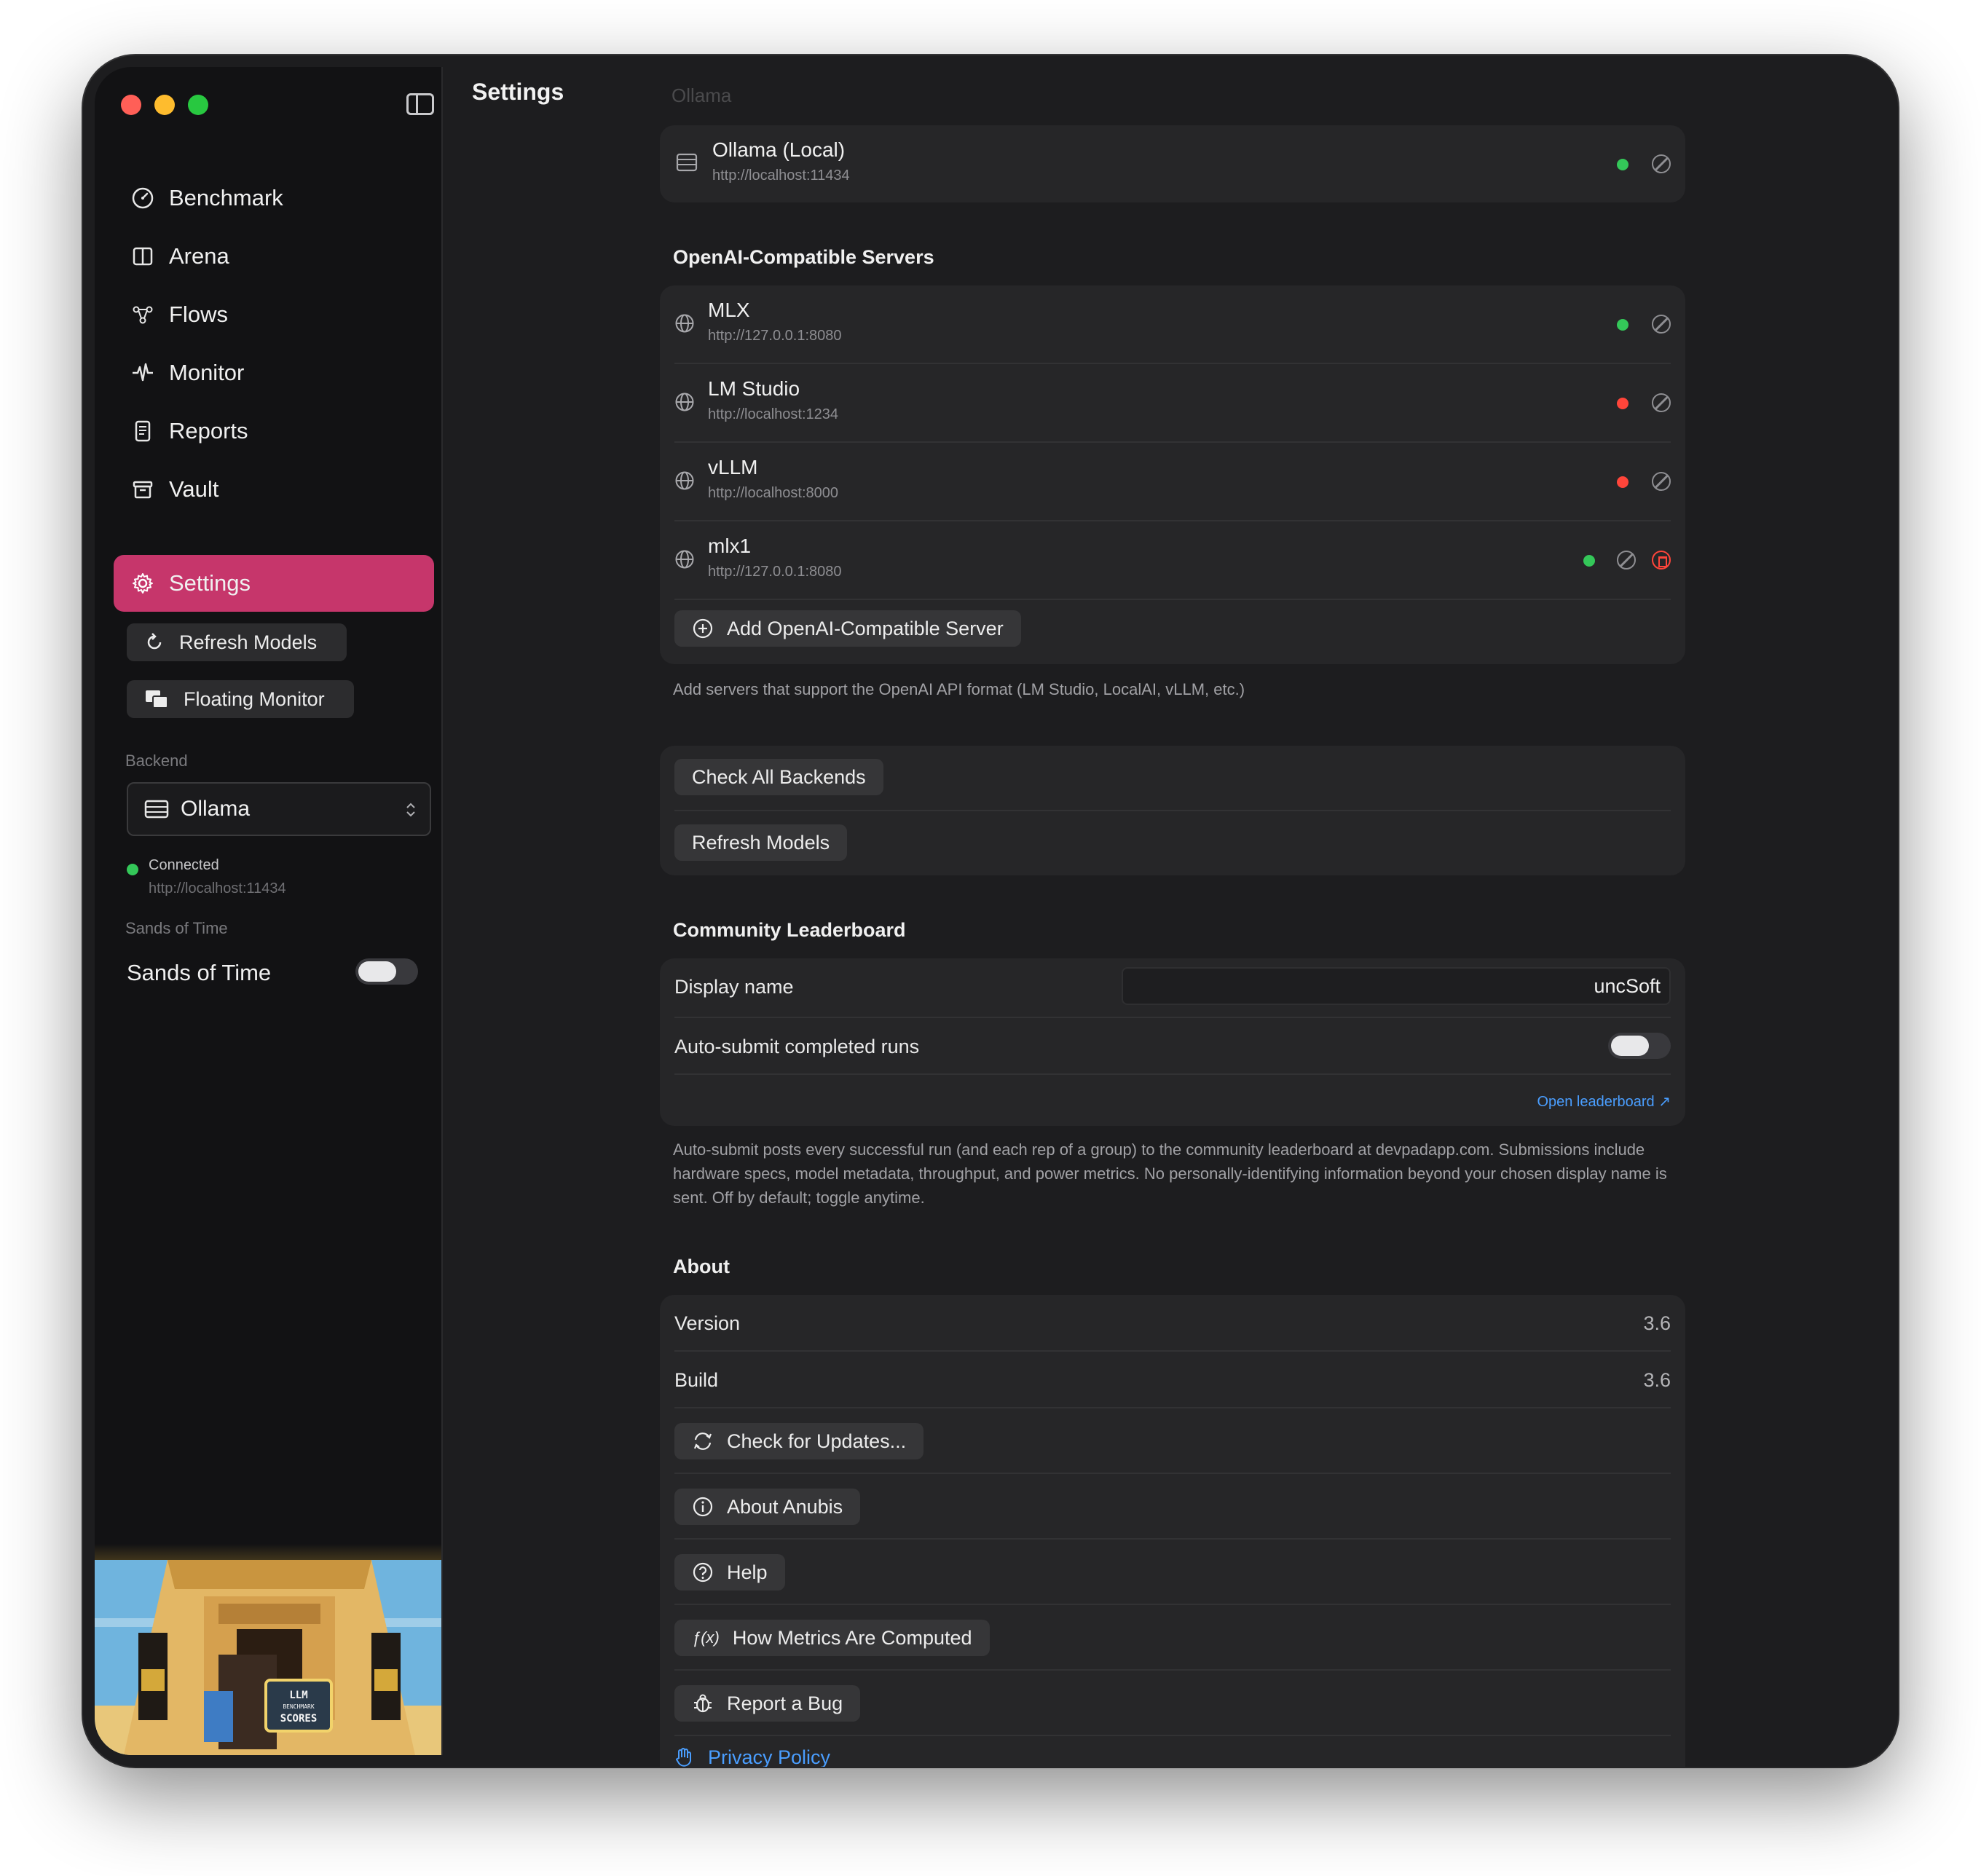  Describe the element at coordinates (274, 314) in the screenshot. I see `sidebar-item-flows: Flows` at that location.